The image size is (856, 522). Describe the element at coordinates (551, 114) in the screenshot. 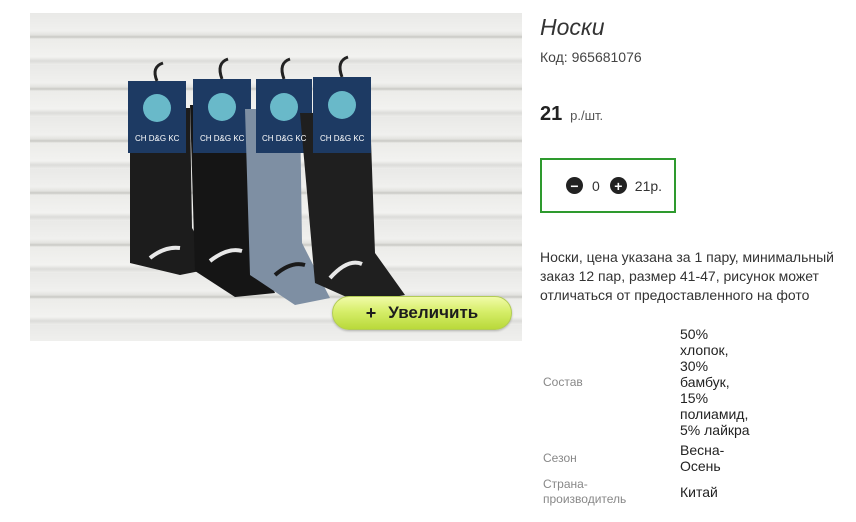

I see `price-value: 21` at that location.